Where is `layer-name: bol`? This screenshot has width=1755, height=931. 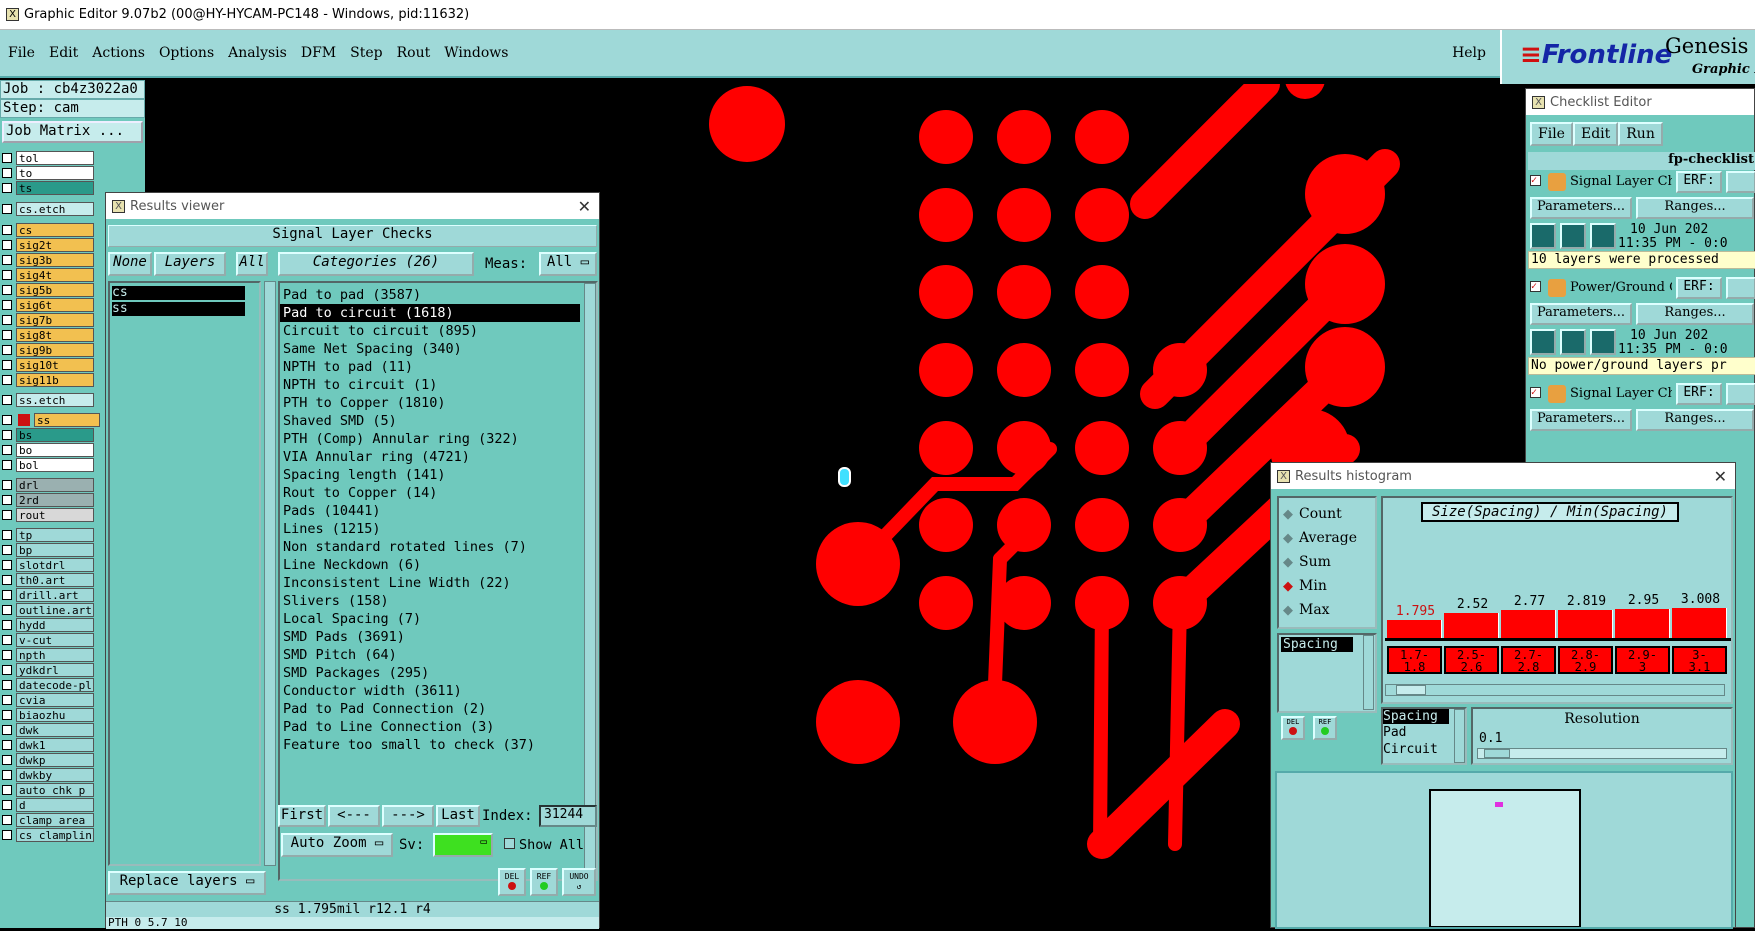
layer-name: bol is located at coordinates (55, 464).